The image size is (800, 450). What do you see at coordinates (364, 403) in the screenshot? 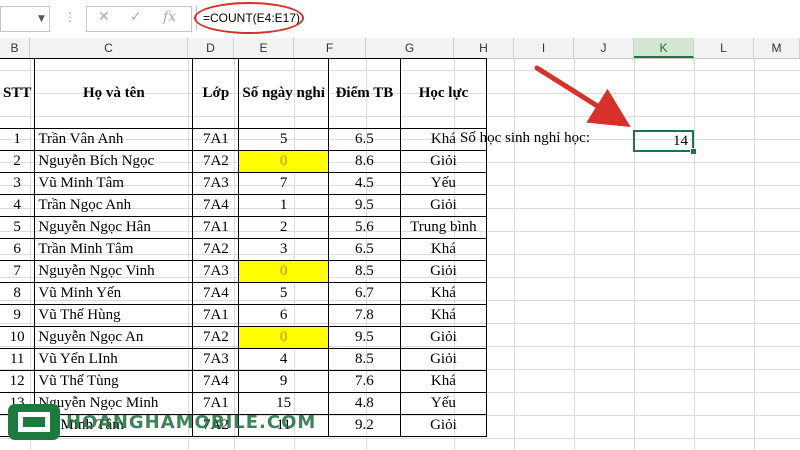
I see `cell-score: 4.8` at bounding box center [364, 403].